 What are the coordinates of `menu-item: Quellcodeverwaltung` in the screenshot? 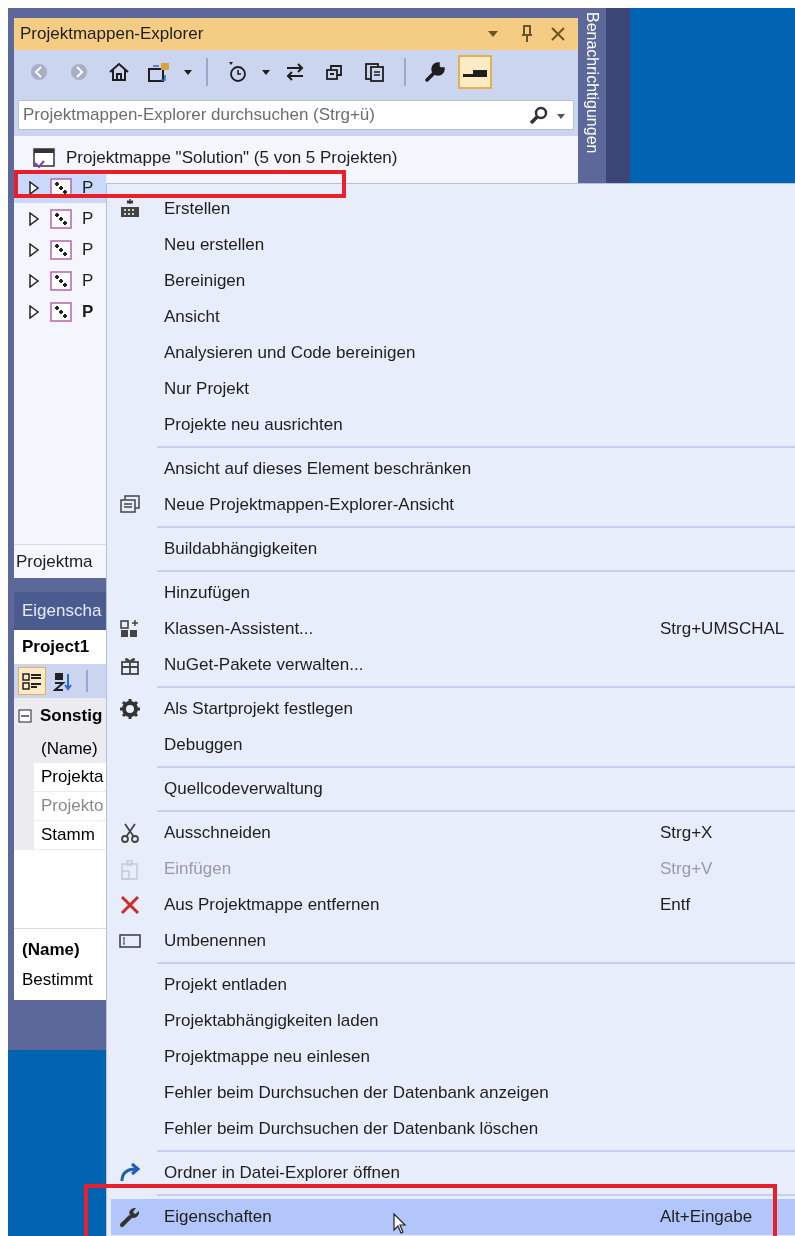 It's located at (451, 789).